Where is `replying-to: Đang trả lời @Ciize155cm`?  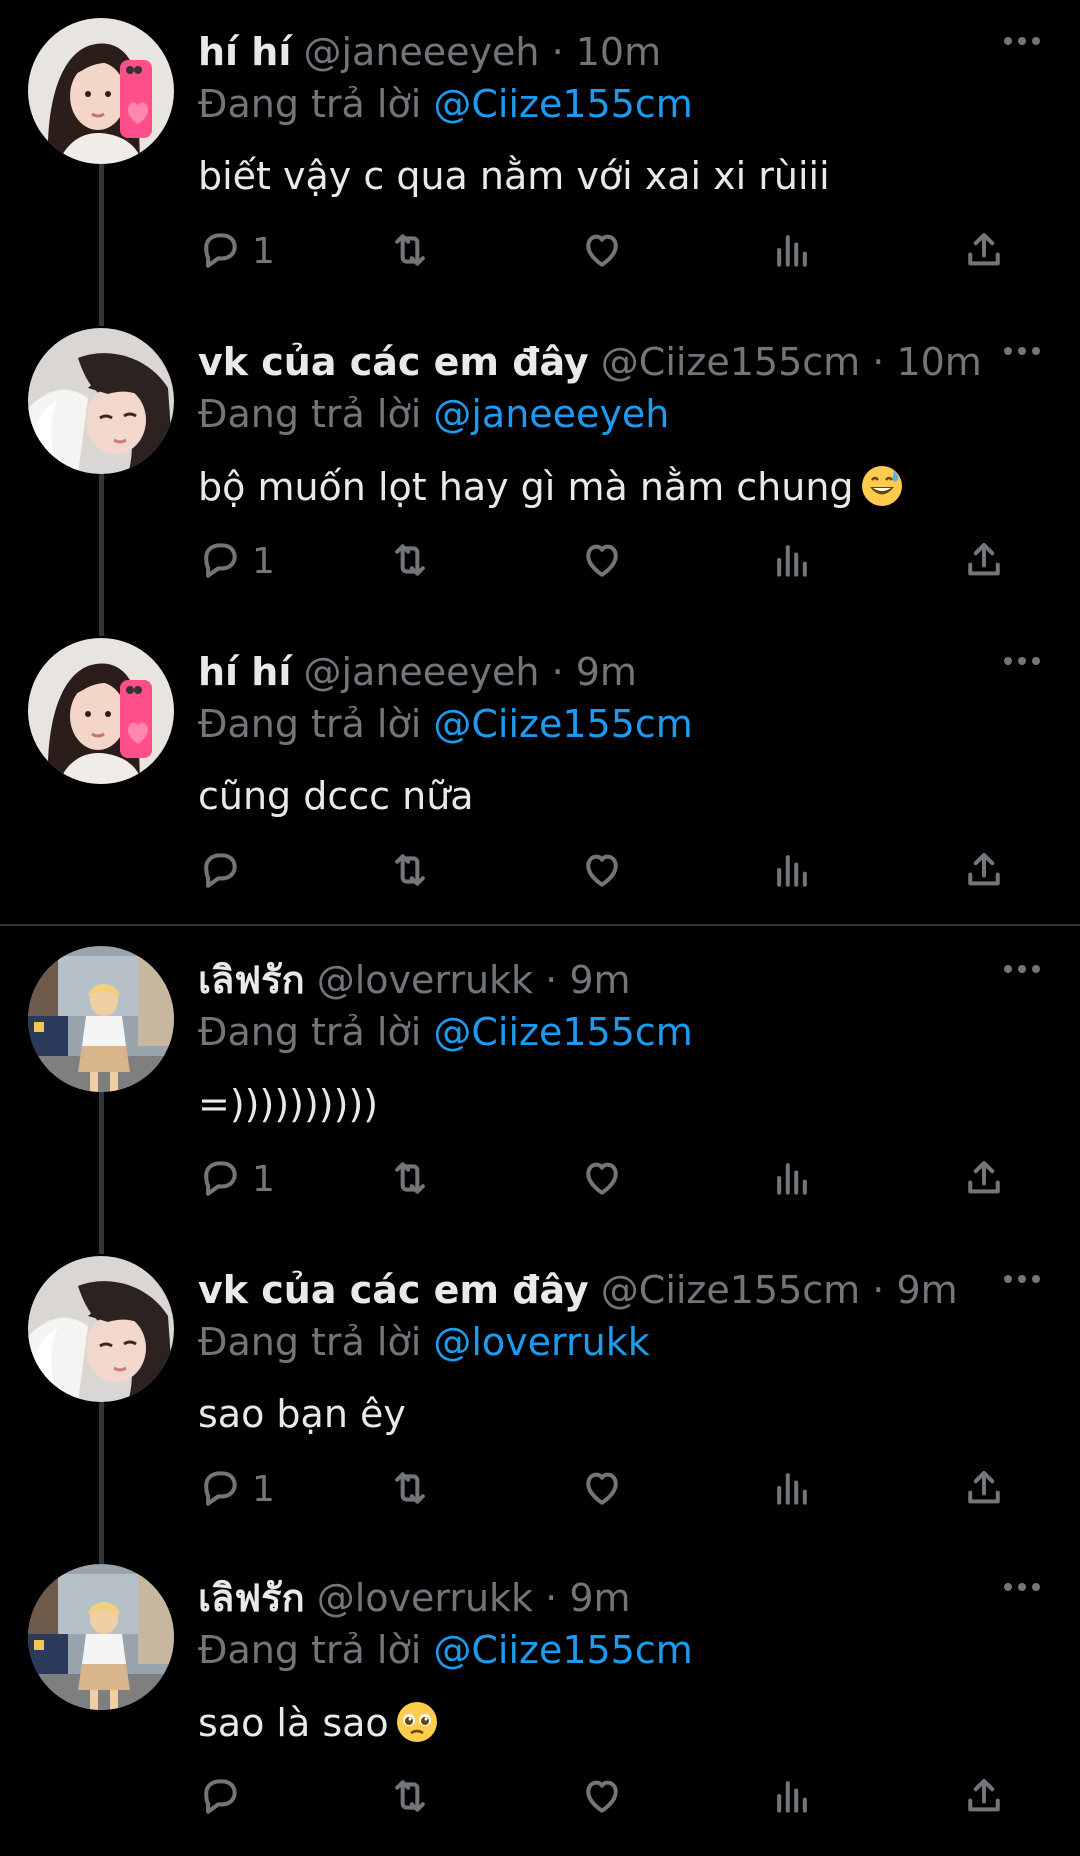
replying-to: Đang trả lời @Ciize155cm is located at coordinates (445, 724).